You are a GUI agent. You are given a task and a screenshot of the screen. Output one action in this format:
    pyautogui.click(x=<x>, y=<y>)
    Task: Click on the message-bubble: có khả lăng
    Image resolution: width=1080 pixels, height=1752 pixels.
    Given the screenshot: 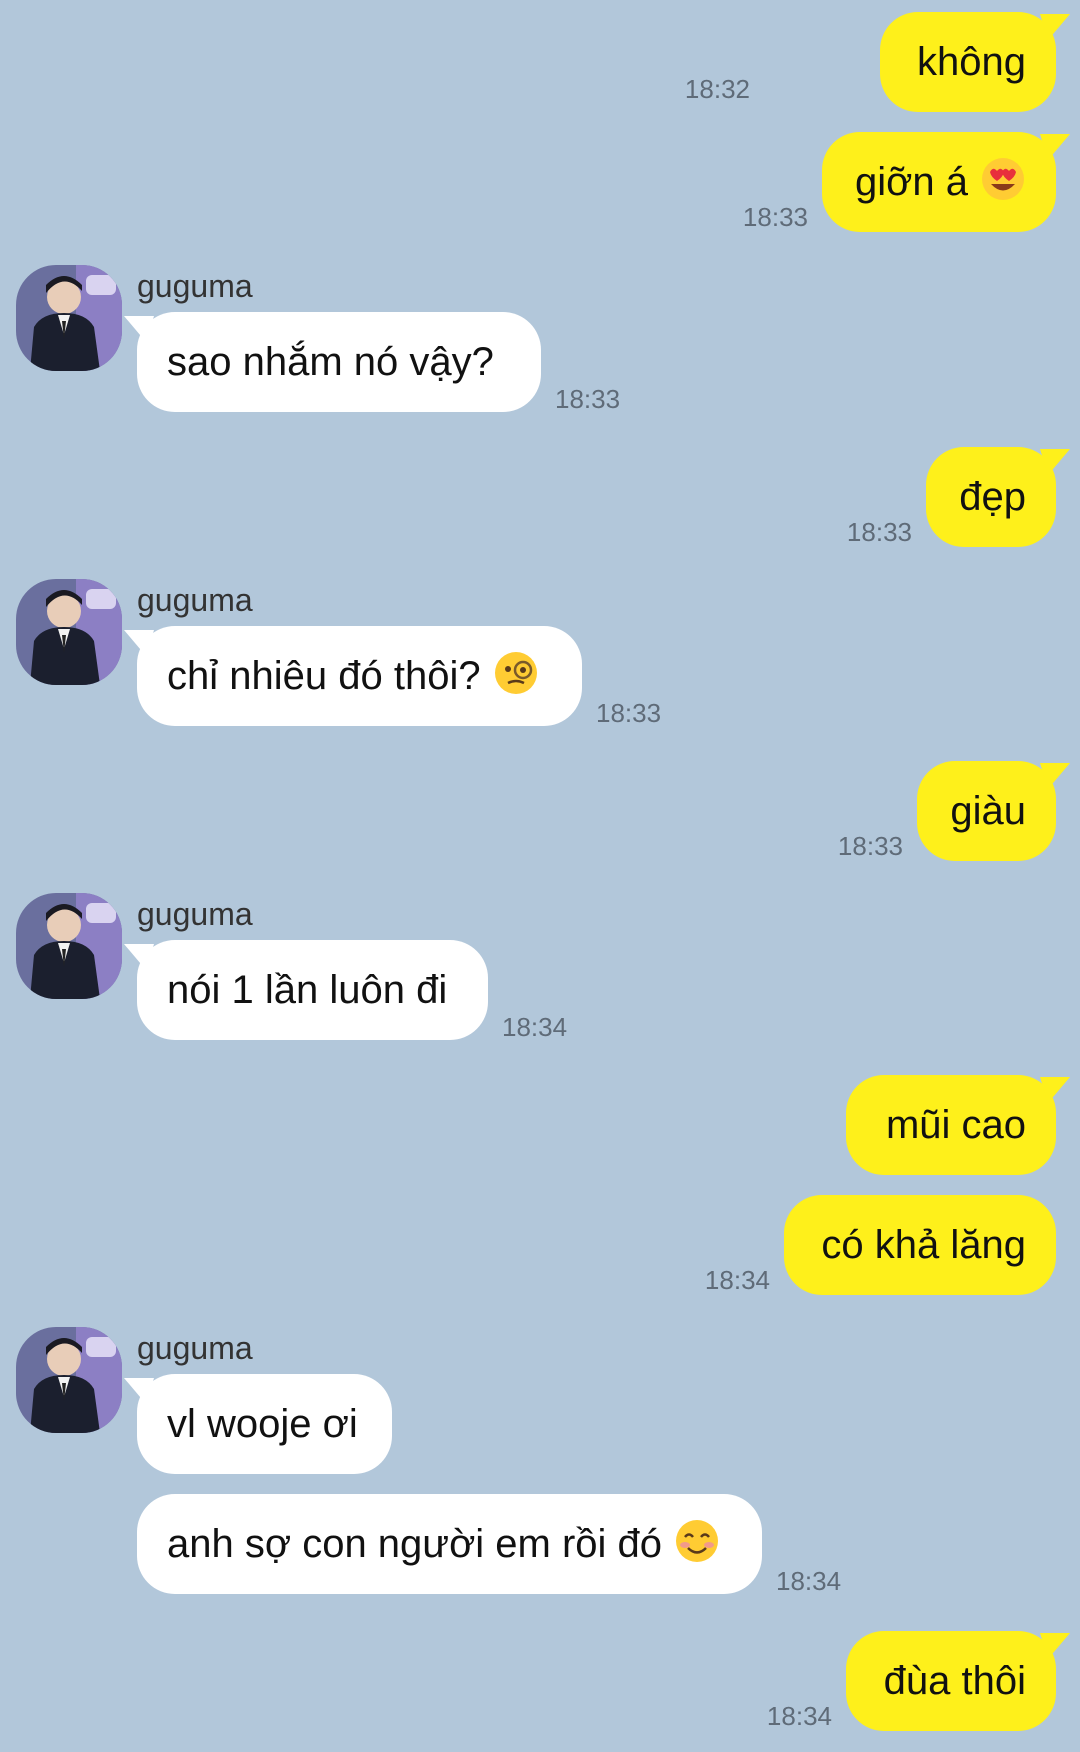 What is the action you would take?
    pyautogui.click(x=920, y=1245)
    